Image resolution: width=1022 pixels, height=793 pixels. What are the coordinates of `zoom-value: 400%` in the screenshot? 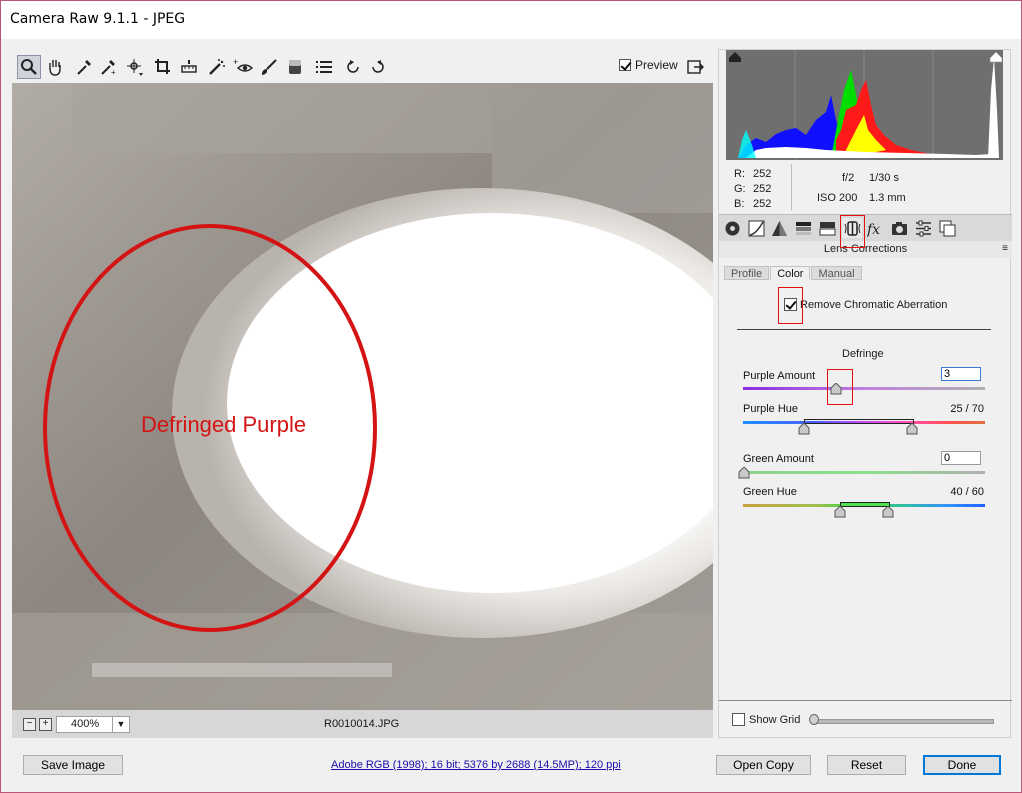 It's located at (85, 724).